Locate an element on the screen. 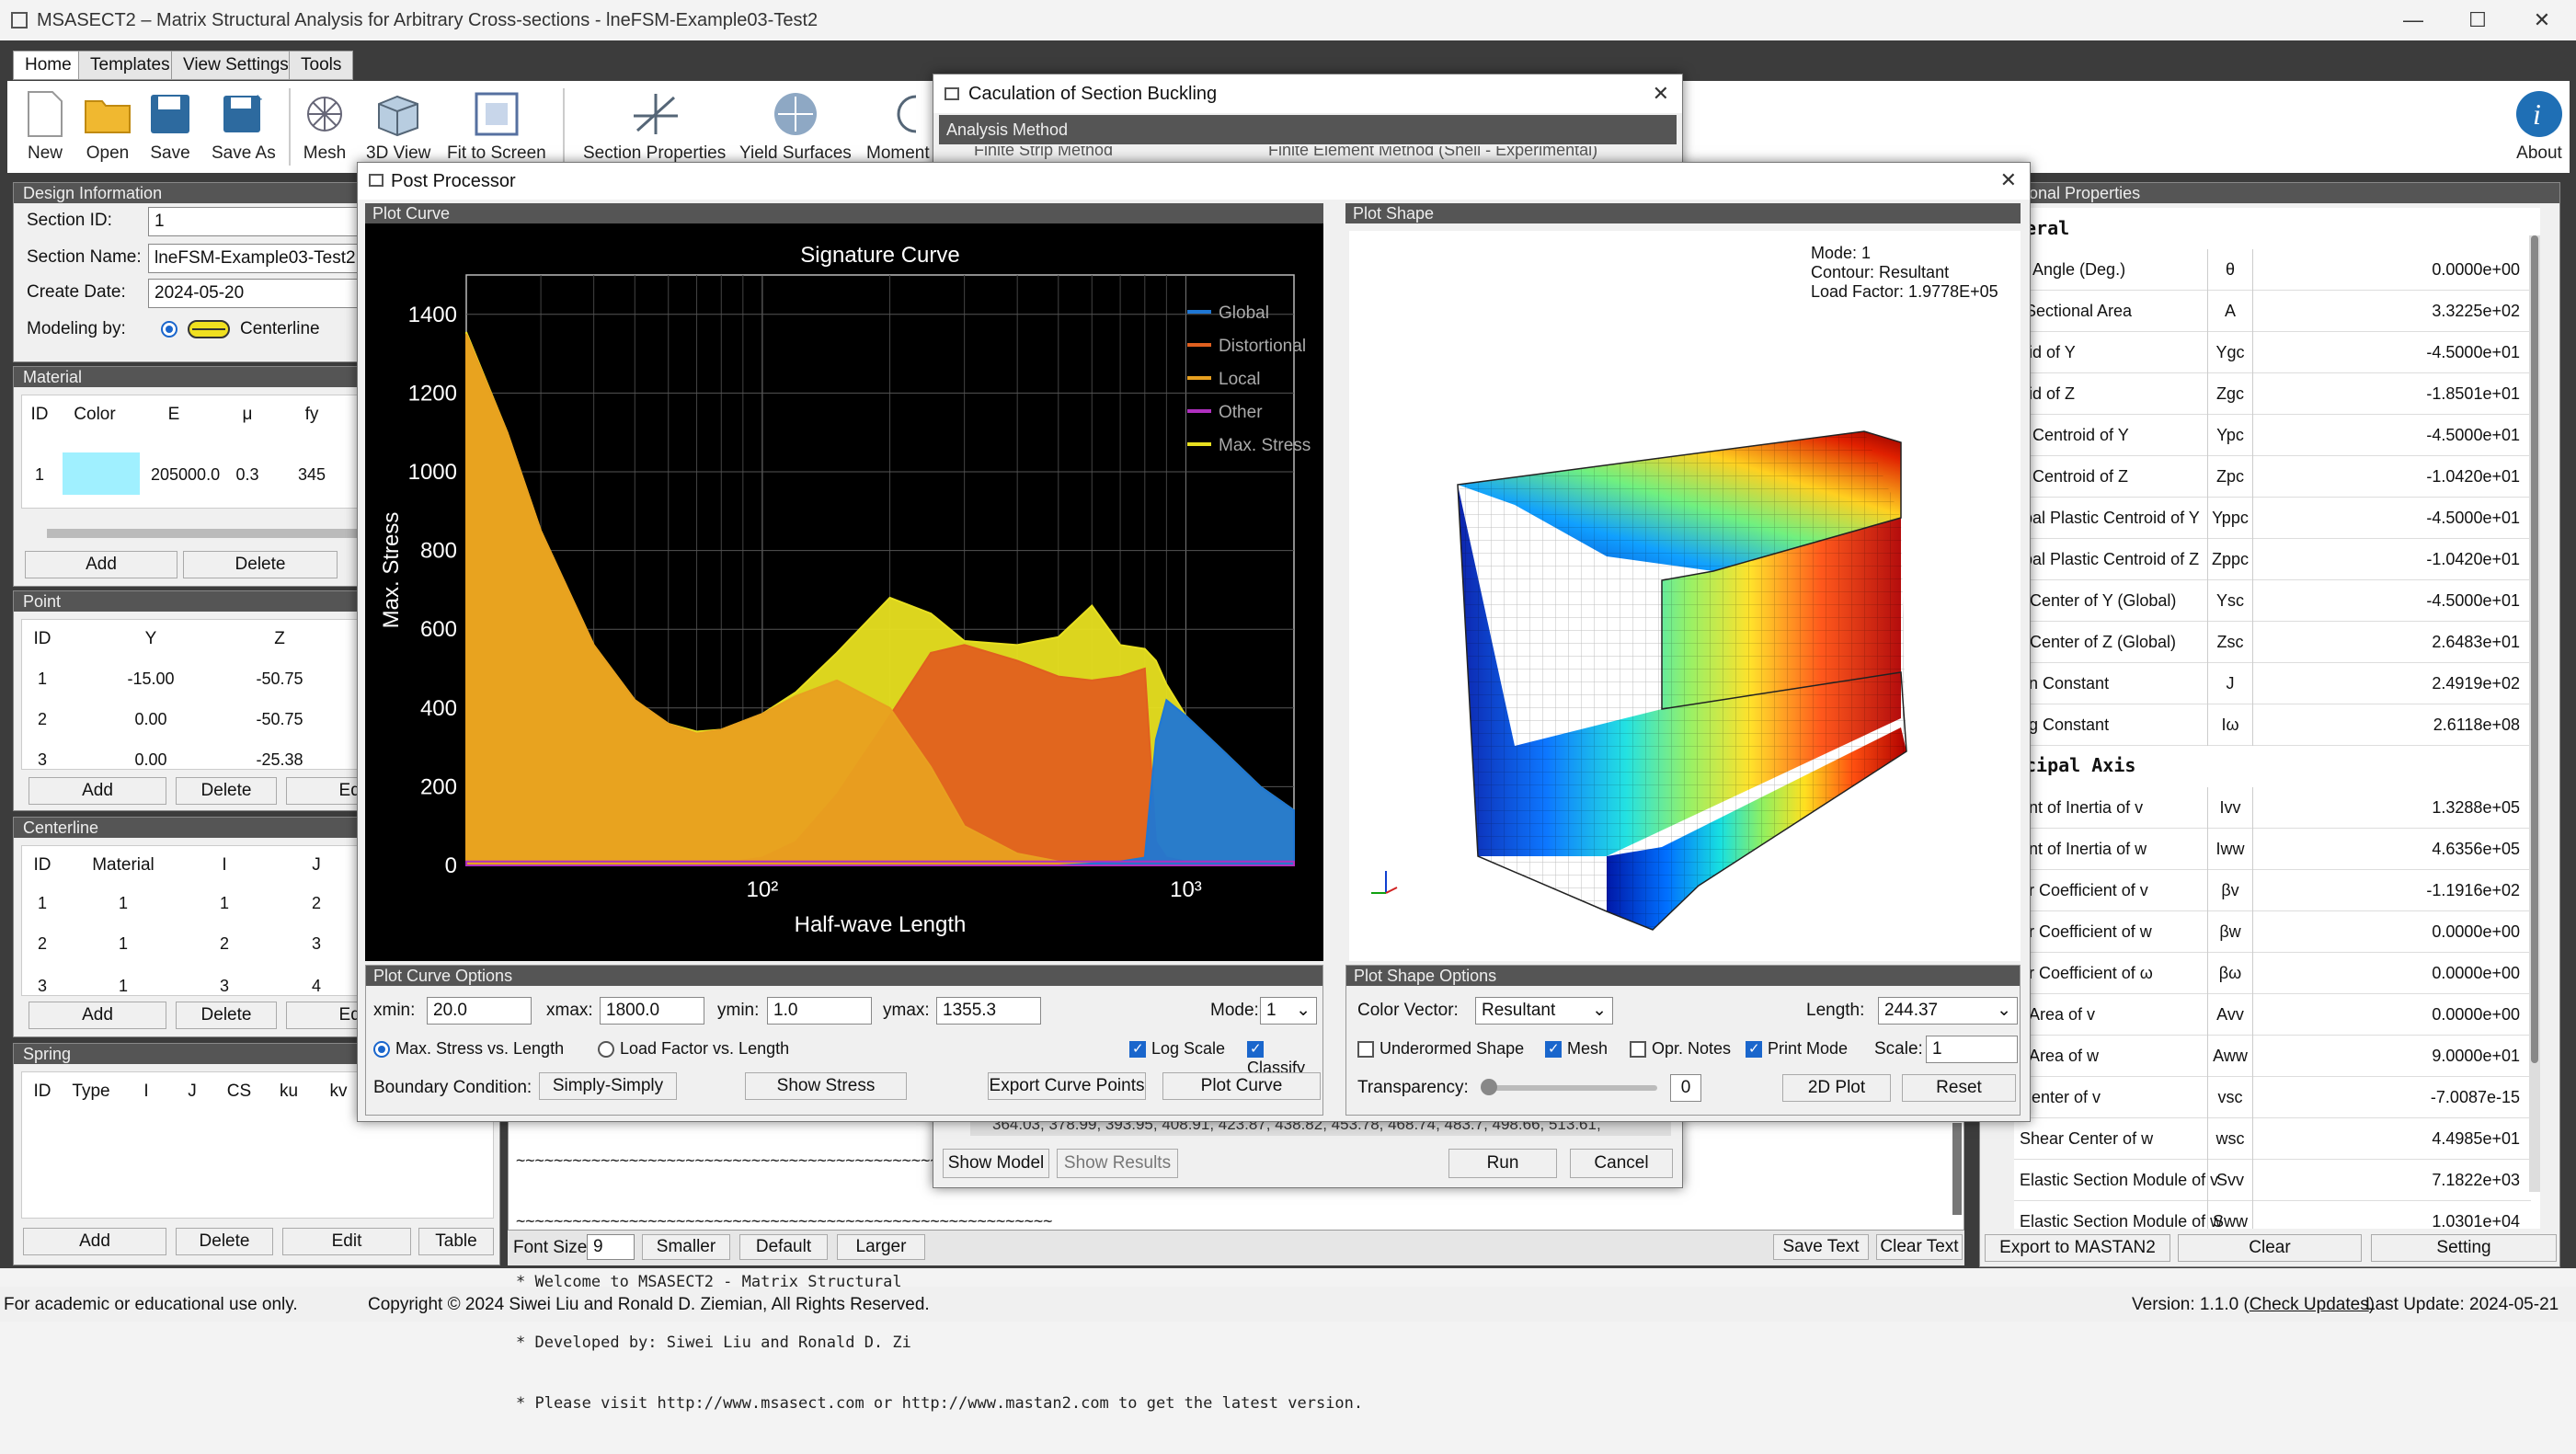  new-button: New is located at coordinates (45, 125).